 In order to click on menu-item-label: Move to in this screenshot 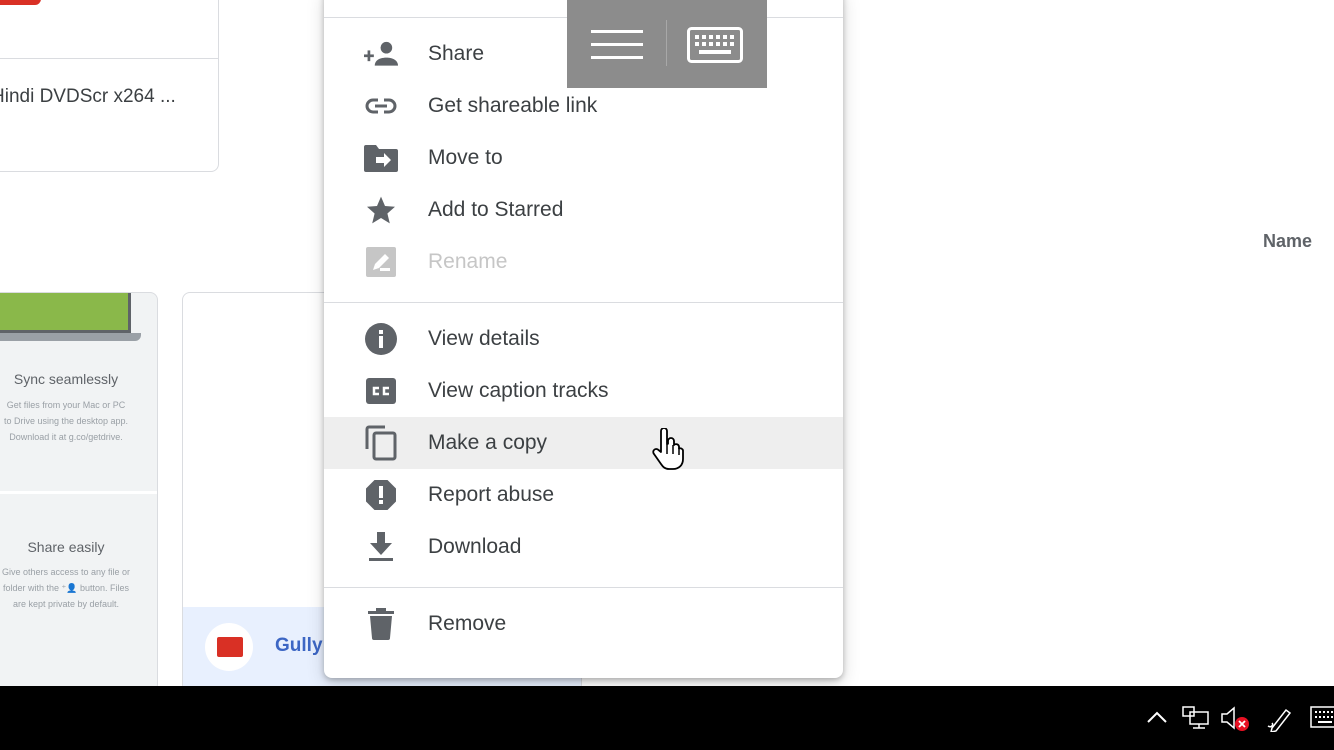, I will do `click(465, 157)`.